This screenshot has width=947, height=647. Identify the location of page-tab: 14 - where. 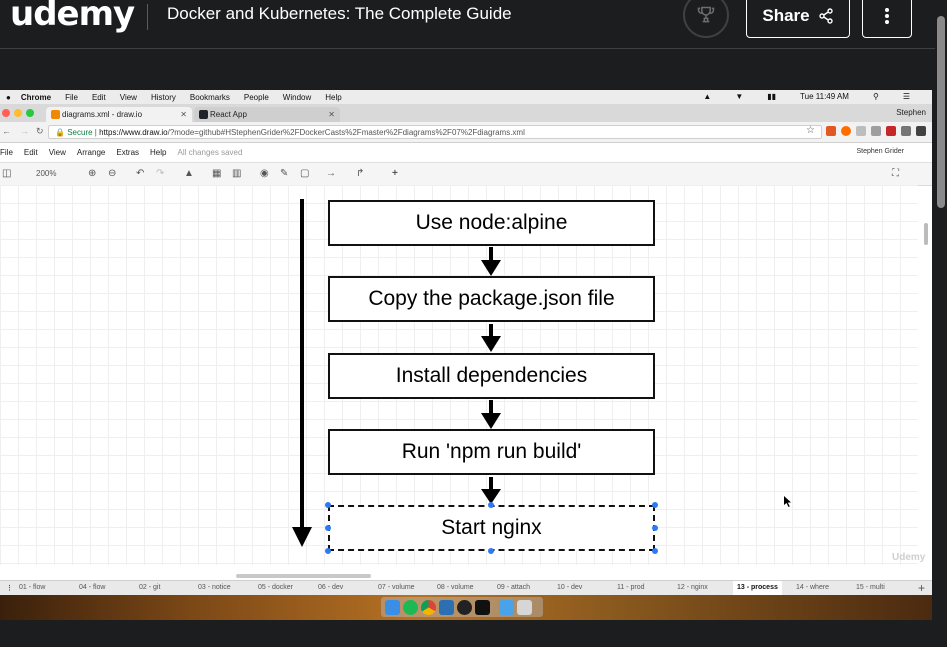
(812, 587).